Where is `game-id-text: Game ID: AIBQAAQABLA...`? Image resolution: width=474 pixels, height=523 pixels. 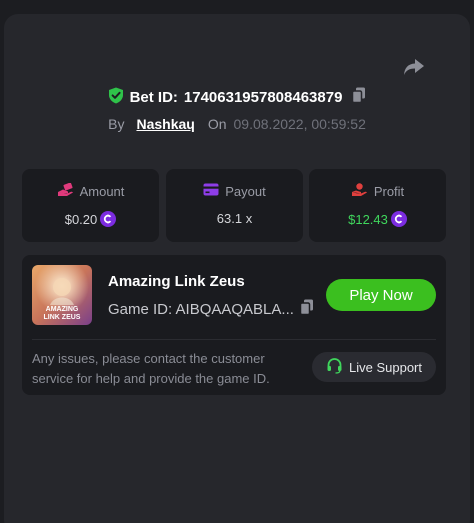
game-id-text: Game ID: AIBQAAQABLA... is located at coordinates (201, 309).